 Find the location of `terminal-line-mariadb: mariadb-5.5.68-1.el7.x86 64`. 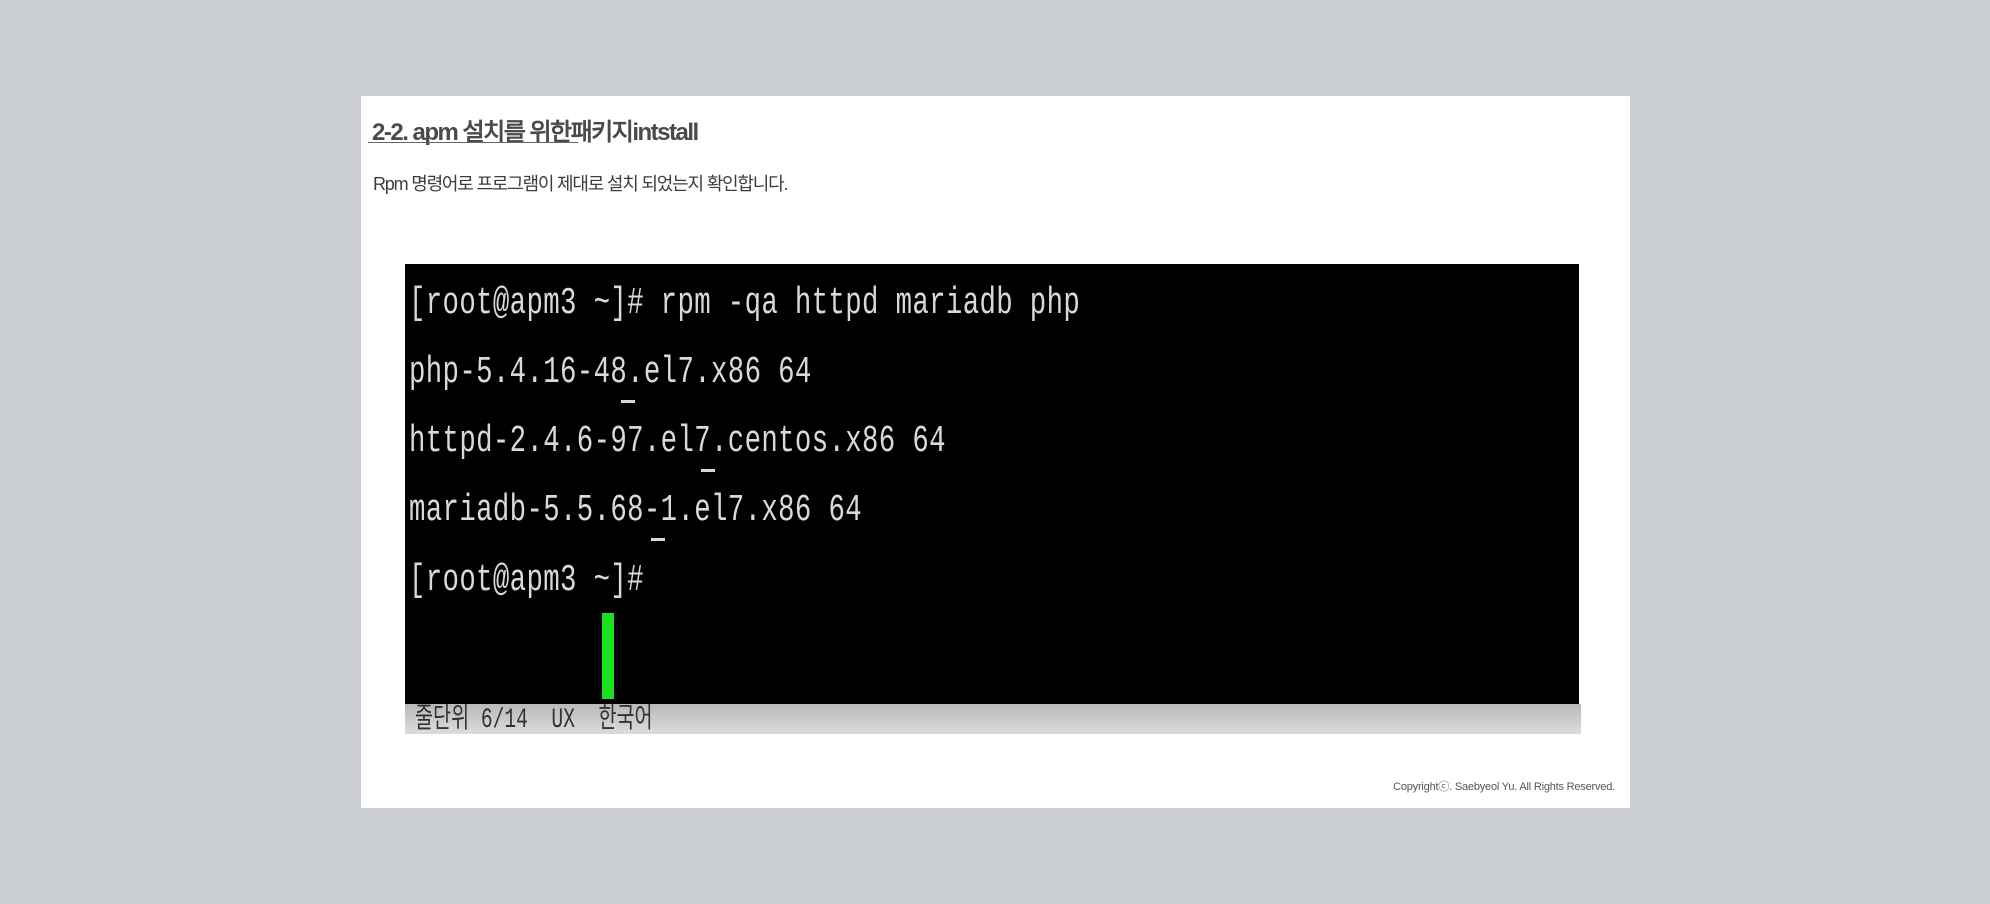

terminal-line-mariadb: mariadb-5.5.68-1.el7.x86 64 is located at coordinates (636, 510).